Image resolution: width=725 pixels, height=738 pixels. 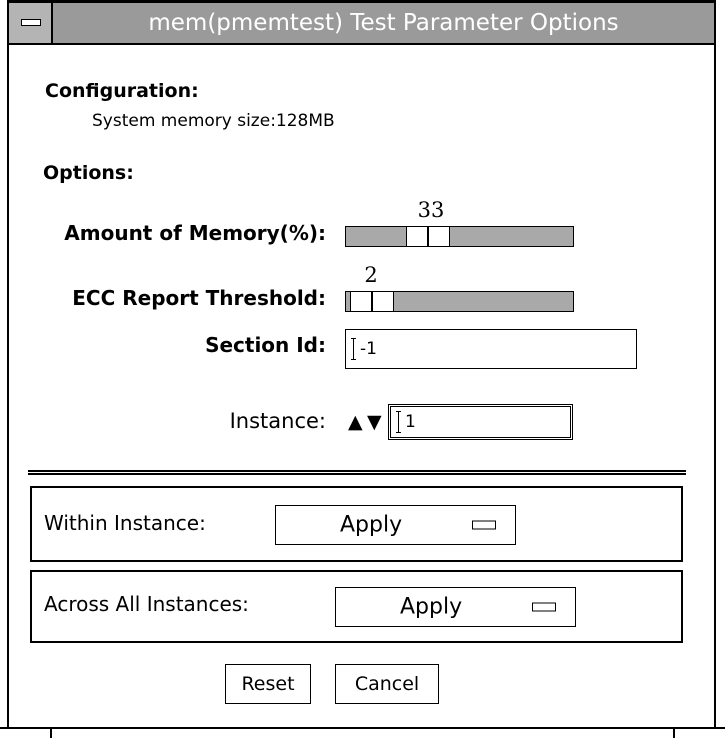 What do you see at coordinates (213, 121) in the screenshot?
I see `system-memory-size-text: System memory size:128MB` at bounding box center [213, 121].